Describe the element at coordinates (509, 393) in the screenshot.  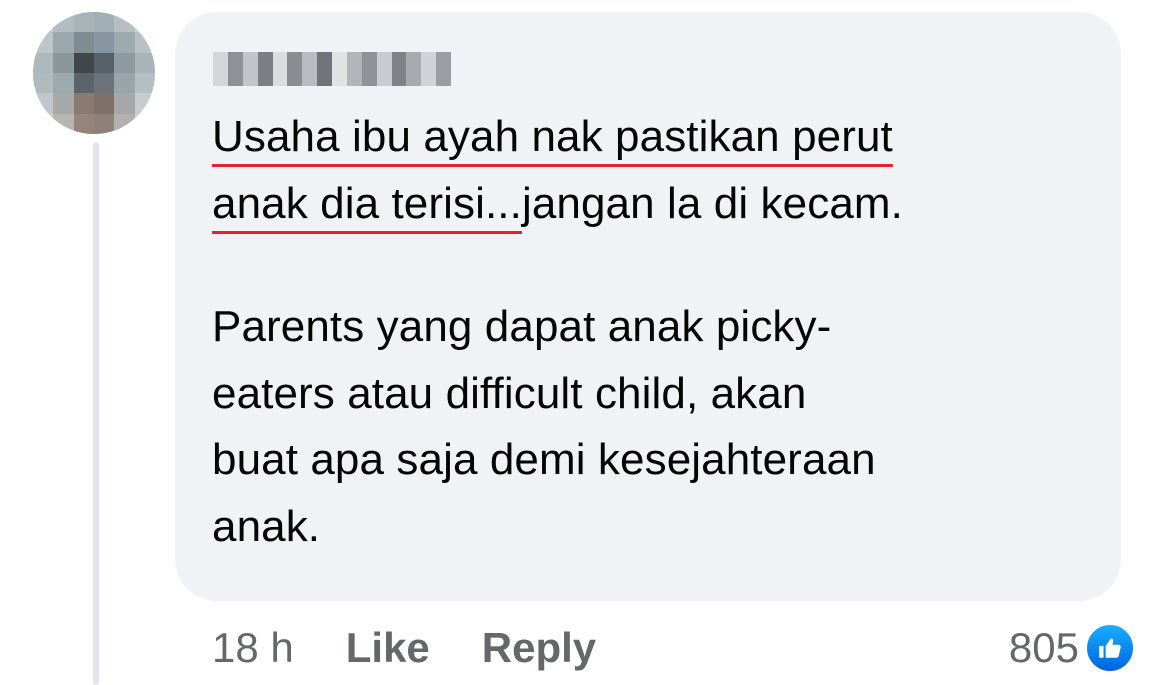
I see `comment-line: eaters atau difficult child, akan` at that location.